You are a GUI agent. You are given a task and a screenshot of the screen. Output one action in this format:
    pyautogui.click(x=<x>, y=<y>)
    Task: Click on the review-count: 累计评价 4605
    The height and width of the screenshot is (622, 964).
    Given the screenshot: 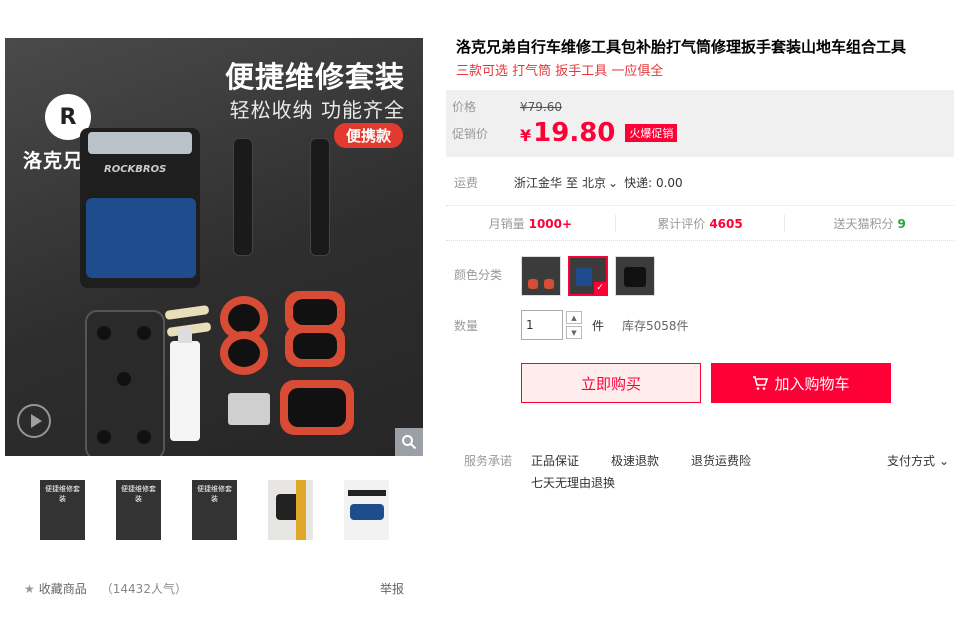 What is the action you would take?
    pyautogui.click(x=701, y=223)
    